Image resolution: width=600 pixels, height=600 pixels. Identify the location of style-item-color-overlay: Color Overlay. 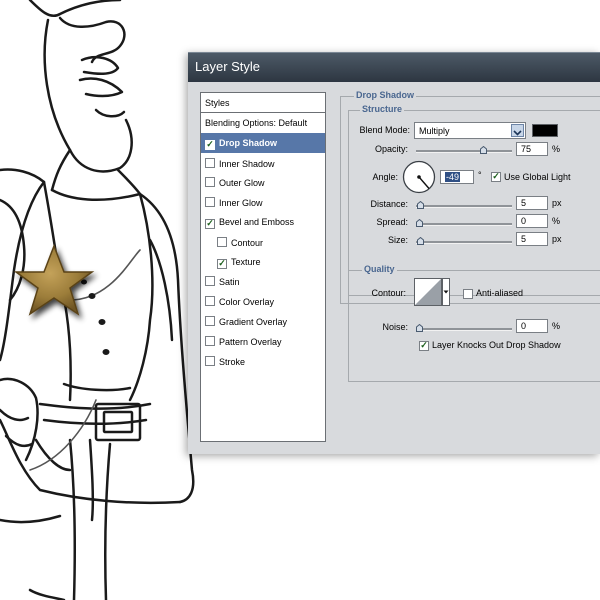
(263, 301).